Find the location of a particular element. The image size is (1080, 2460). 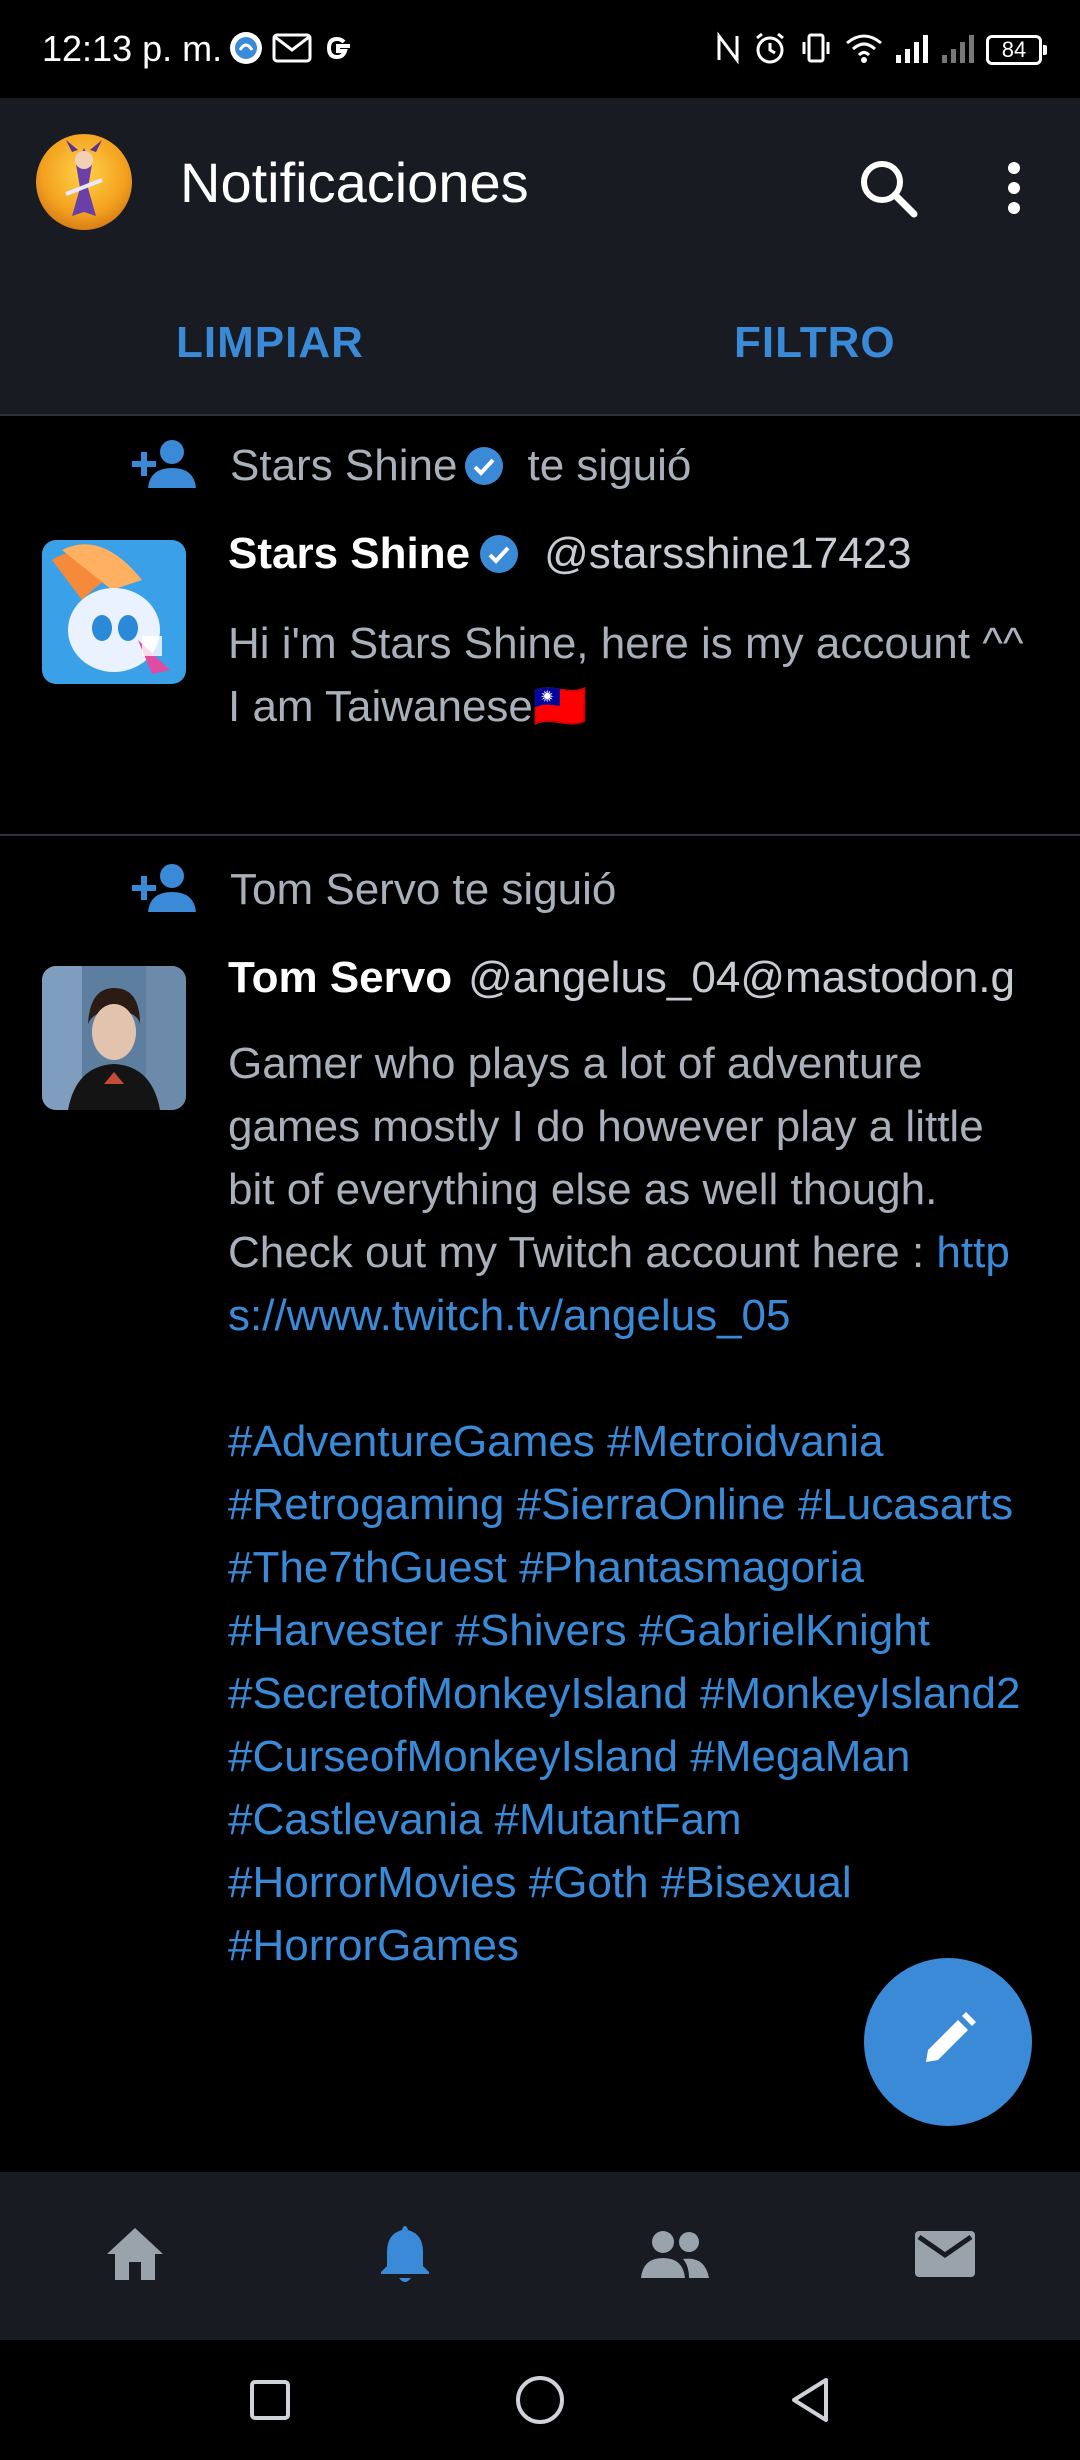

display-name: Stars Shine is located at coordinates (349, 554).